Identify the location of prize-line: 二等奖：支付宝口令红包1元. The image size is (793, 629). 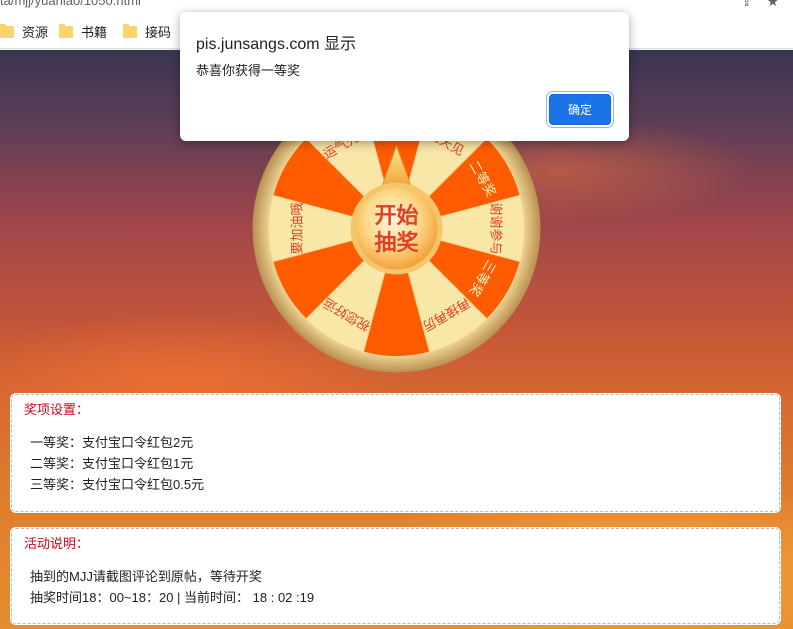
(112, 463).